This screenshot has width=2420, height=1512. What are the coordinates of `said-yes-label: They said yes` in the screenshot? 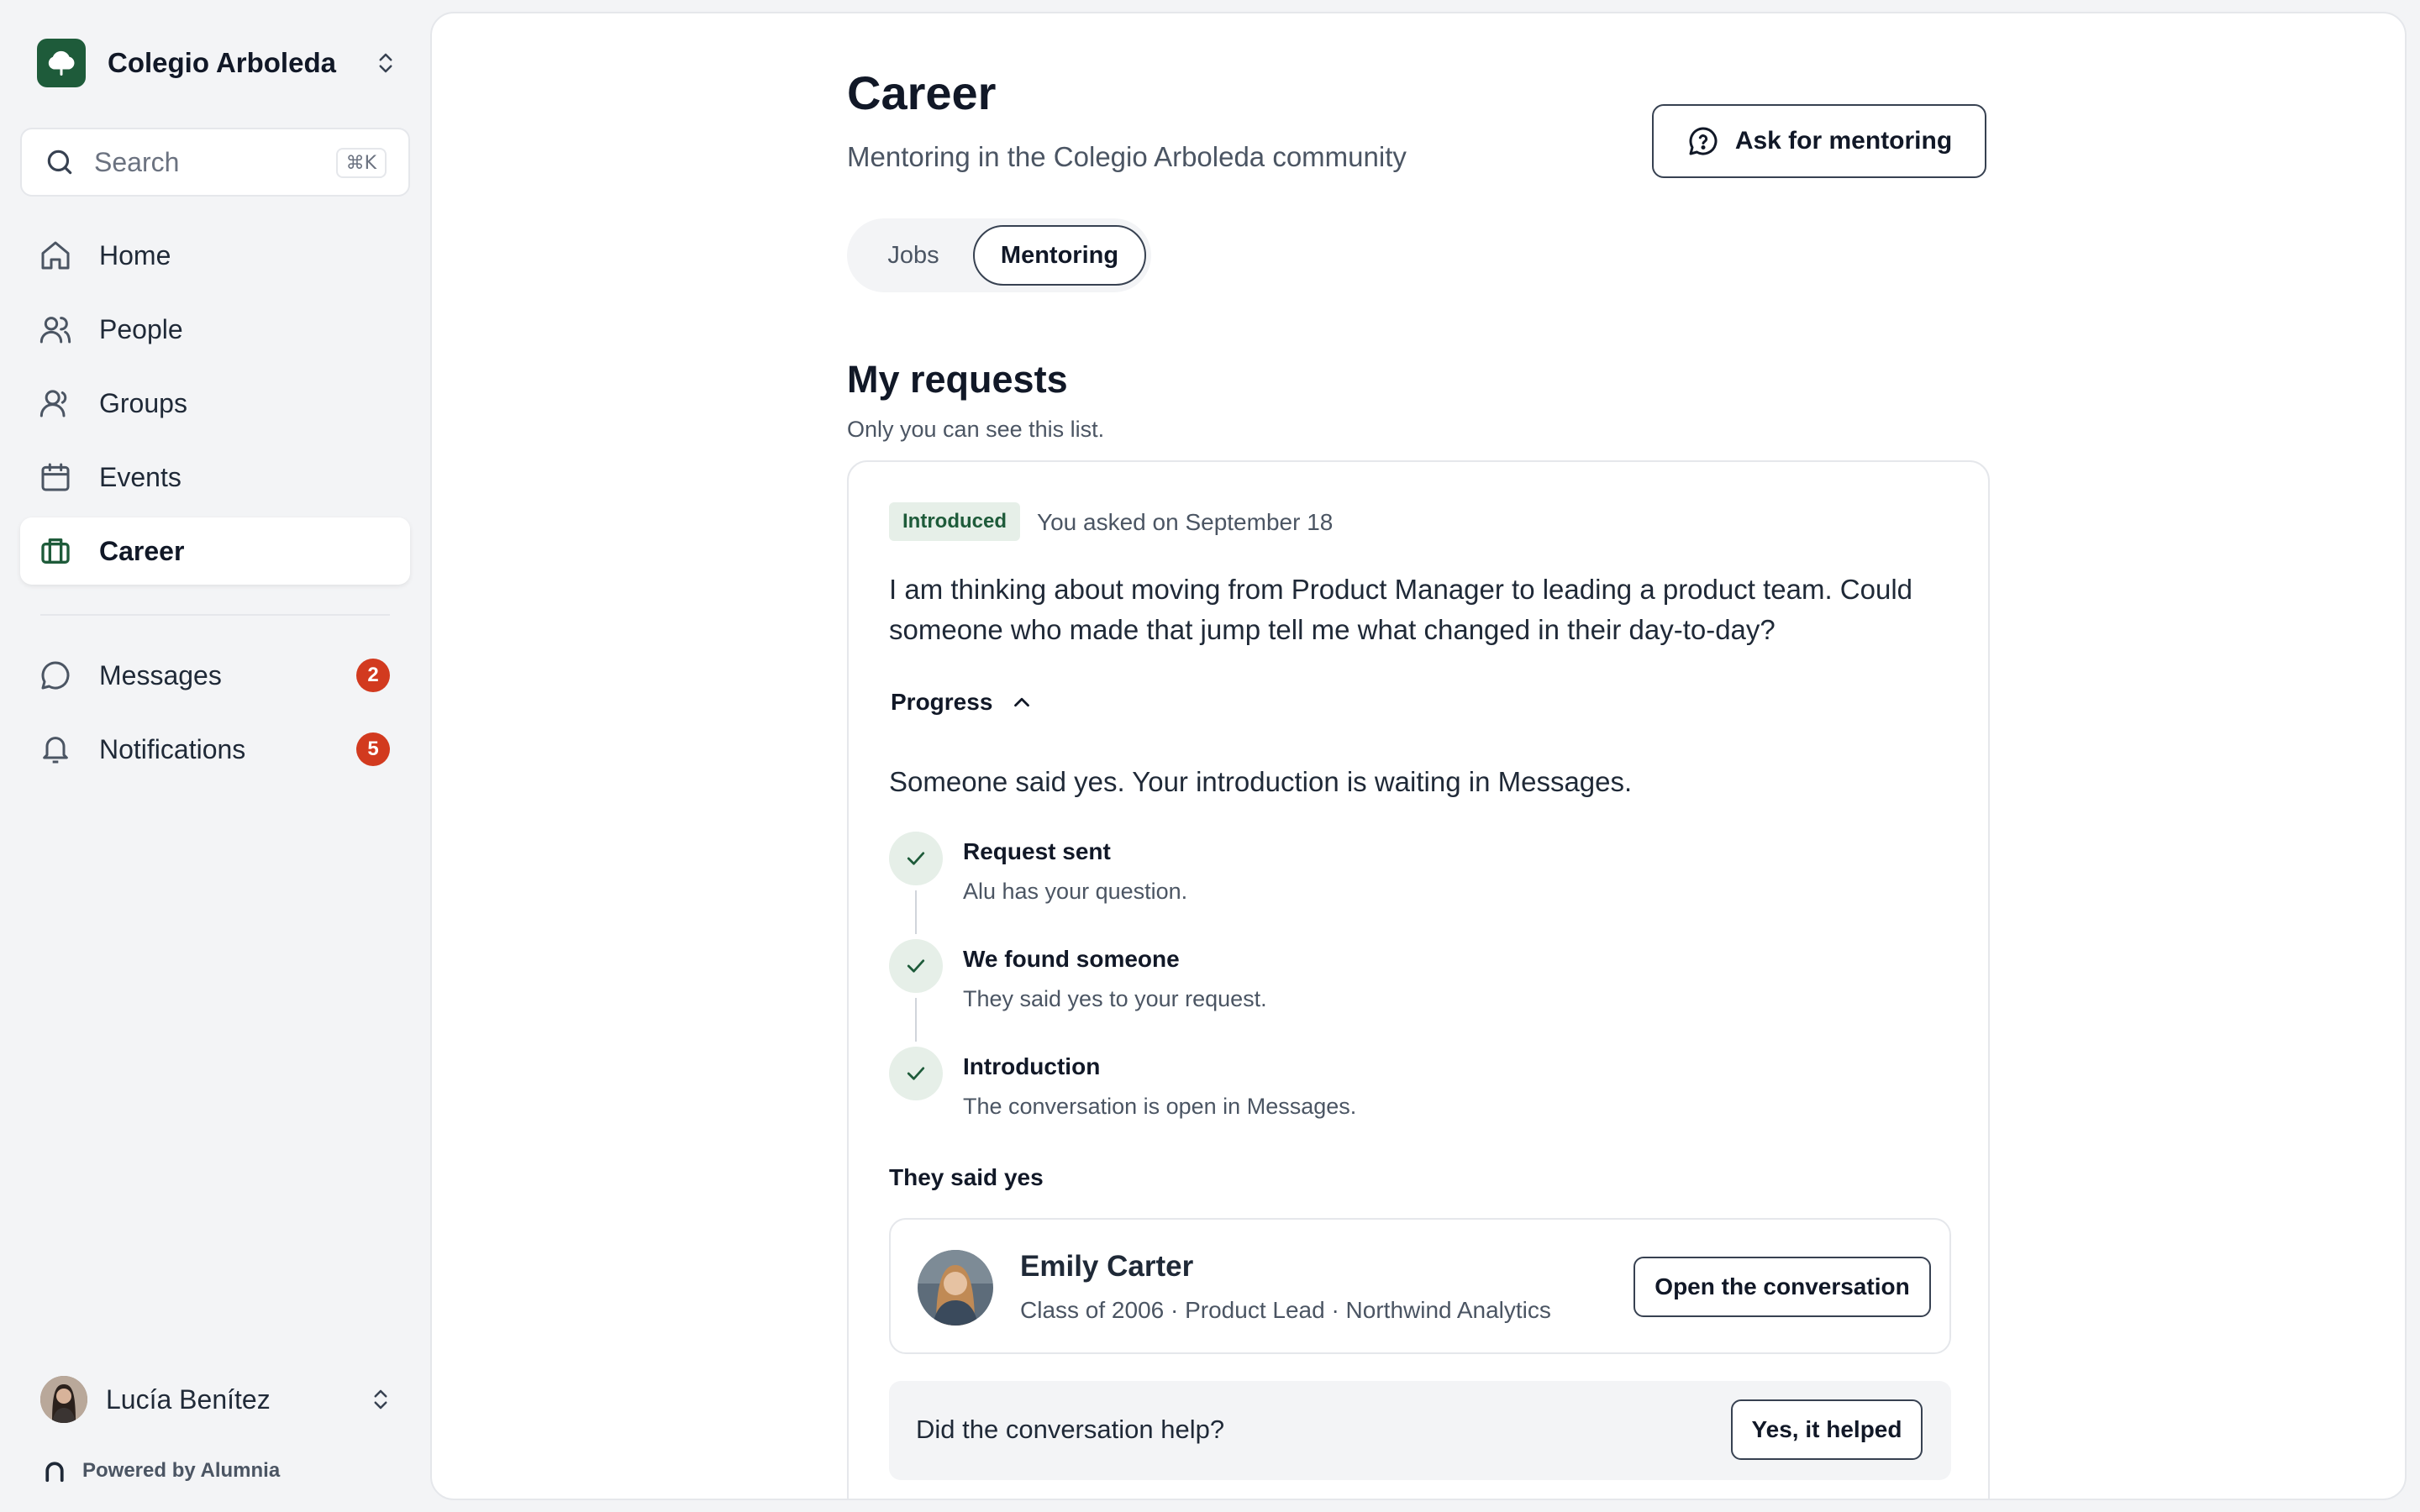 It's located at (966, 1177).